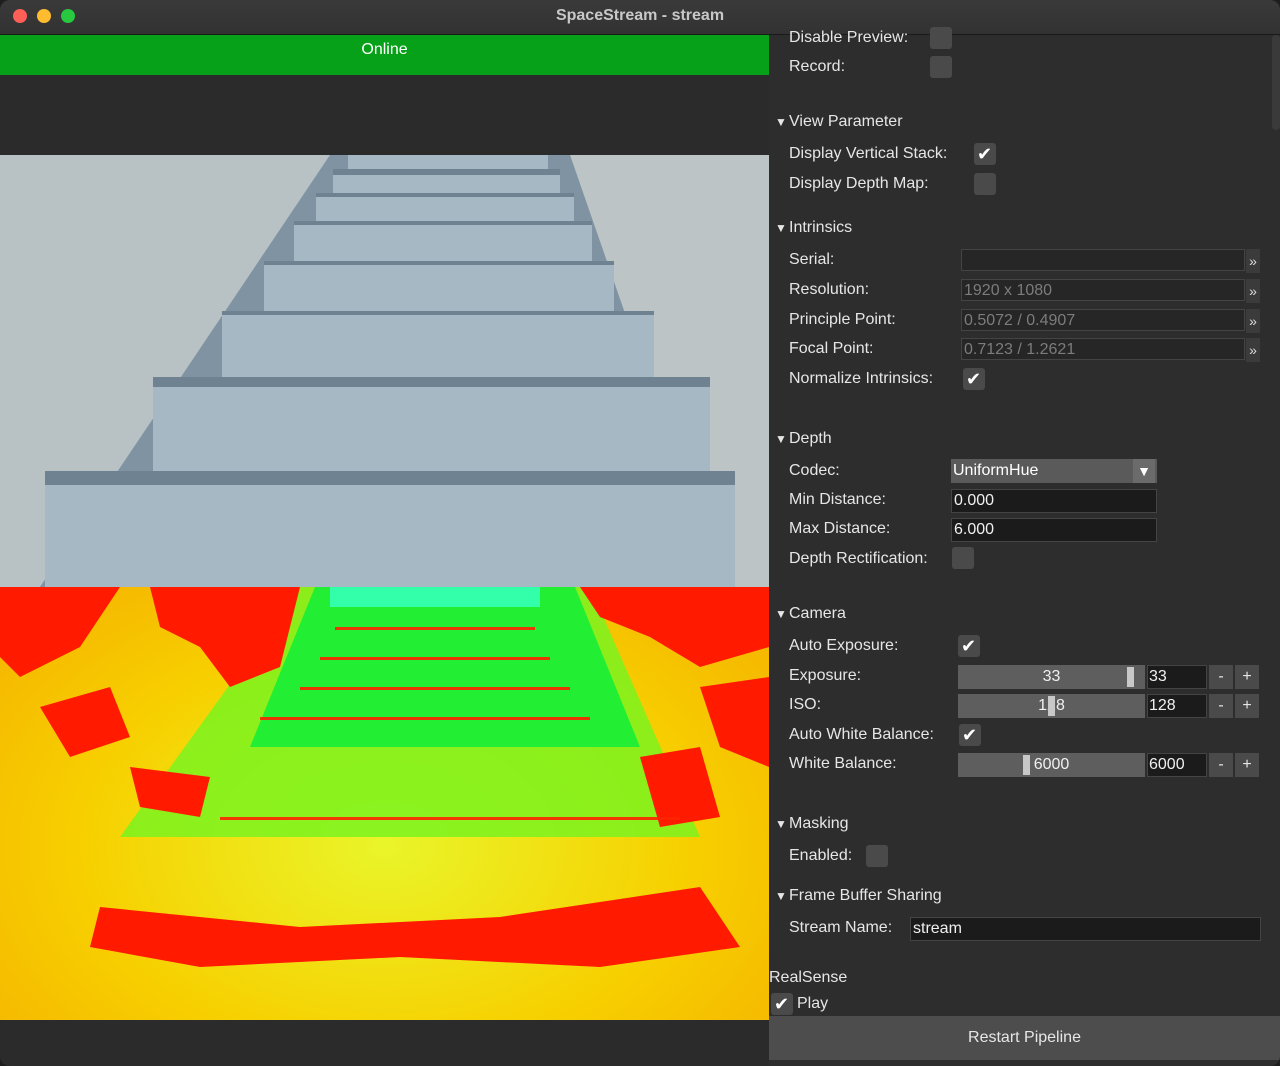 Image resolution: width=1280 pixels, height=1066 pixels. What do you see at coordinates (859, 183) in the screenshot?
I see `display-depth-map-label: Display Depth Map:` at bounding box center [859, 183].